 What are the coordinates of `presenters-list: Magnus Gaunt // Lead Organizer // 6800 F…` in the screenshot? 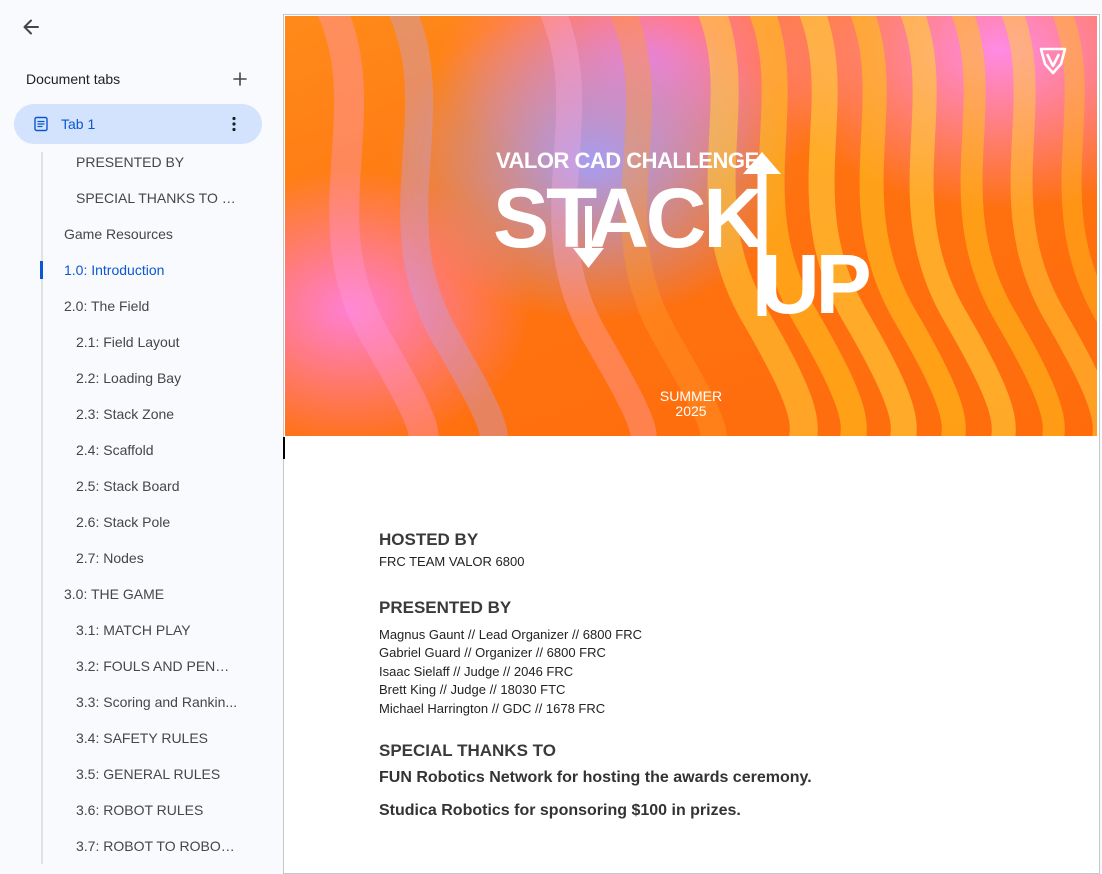 It's located at (704, 672).